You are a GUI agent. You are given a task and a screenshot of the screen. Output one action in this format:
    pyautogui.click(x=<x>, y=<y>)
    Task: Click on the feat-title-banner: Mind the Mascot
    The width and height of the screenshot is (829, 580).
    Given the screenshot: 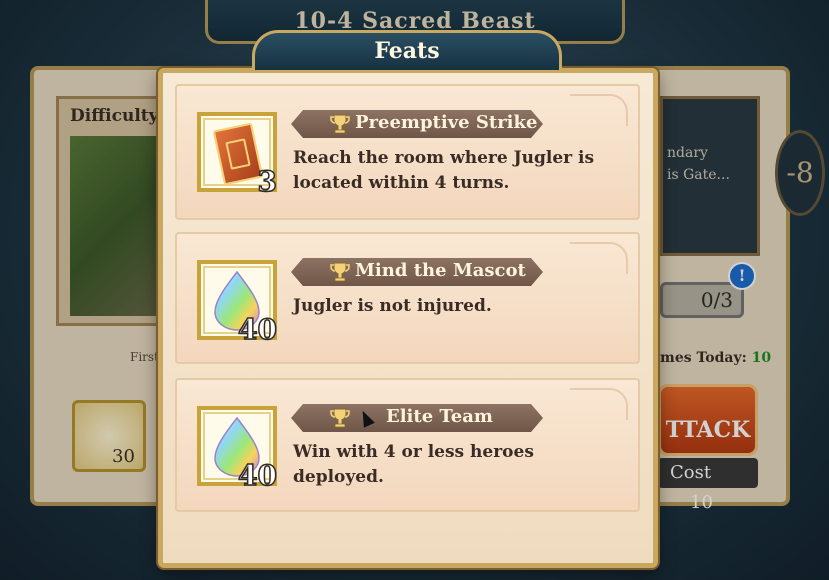 What is the action you would take?
    pyautogui.click(x=417, y=272)
    